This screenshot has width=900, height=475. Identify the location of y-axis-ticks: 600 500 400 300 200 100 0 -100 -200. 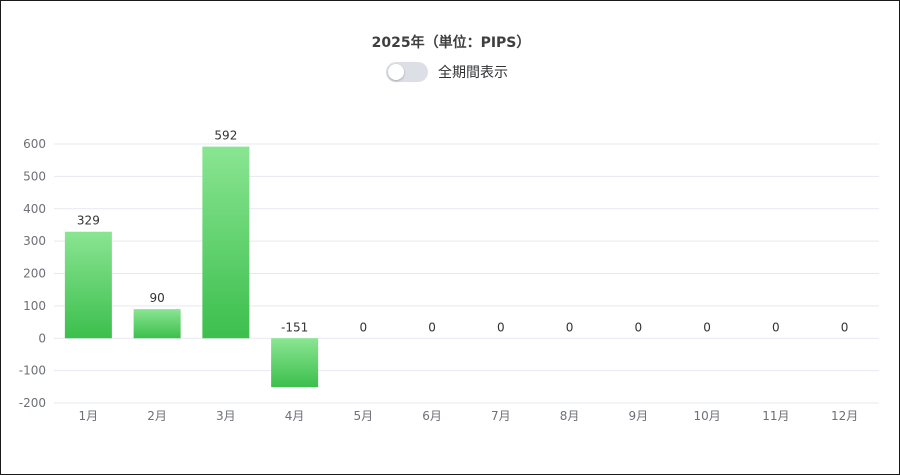
(32, 273).